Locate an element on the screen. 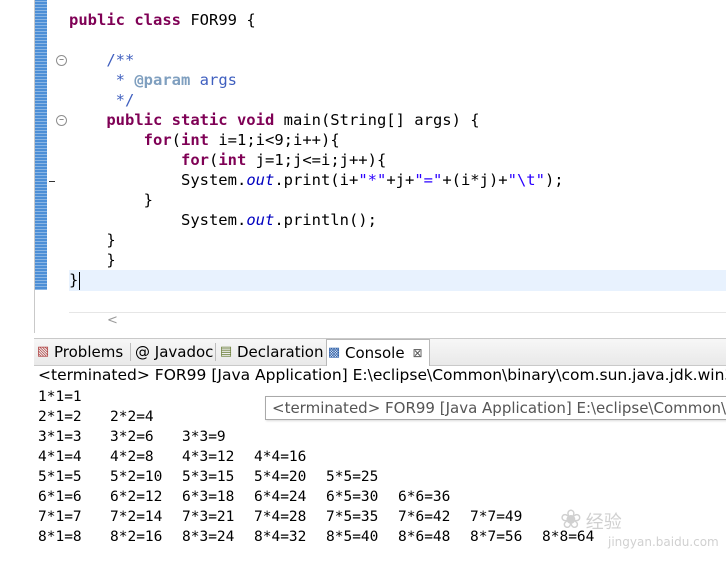 The width and height of the screenshot is (726, 581). console-output-cell: 7*6=42 is located at coordinates (424, 517).